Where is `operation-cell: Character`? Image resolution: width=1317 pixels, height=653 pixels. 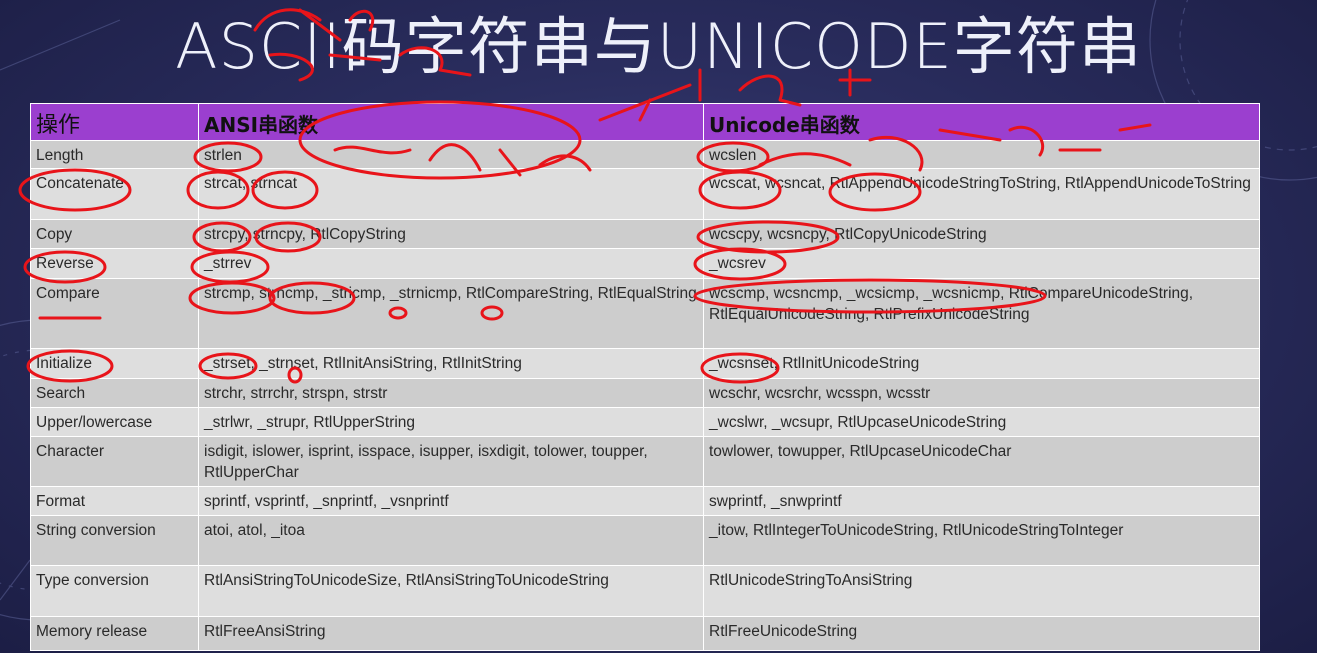
operation-cell: Character is located at coordinates (114, 461).